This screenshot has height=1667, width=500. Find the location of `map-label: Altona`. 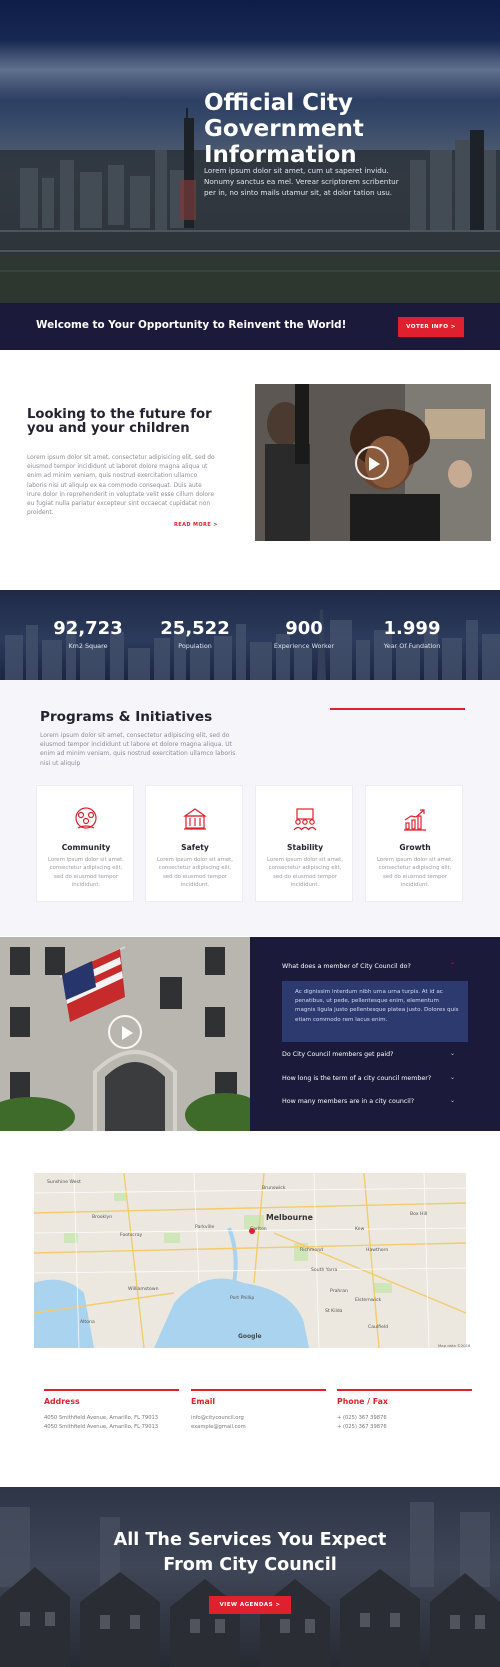

map-label: Altona is located at coordinates (87, 1322).